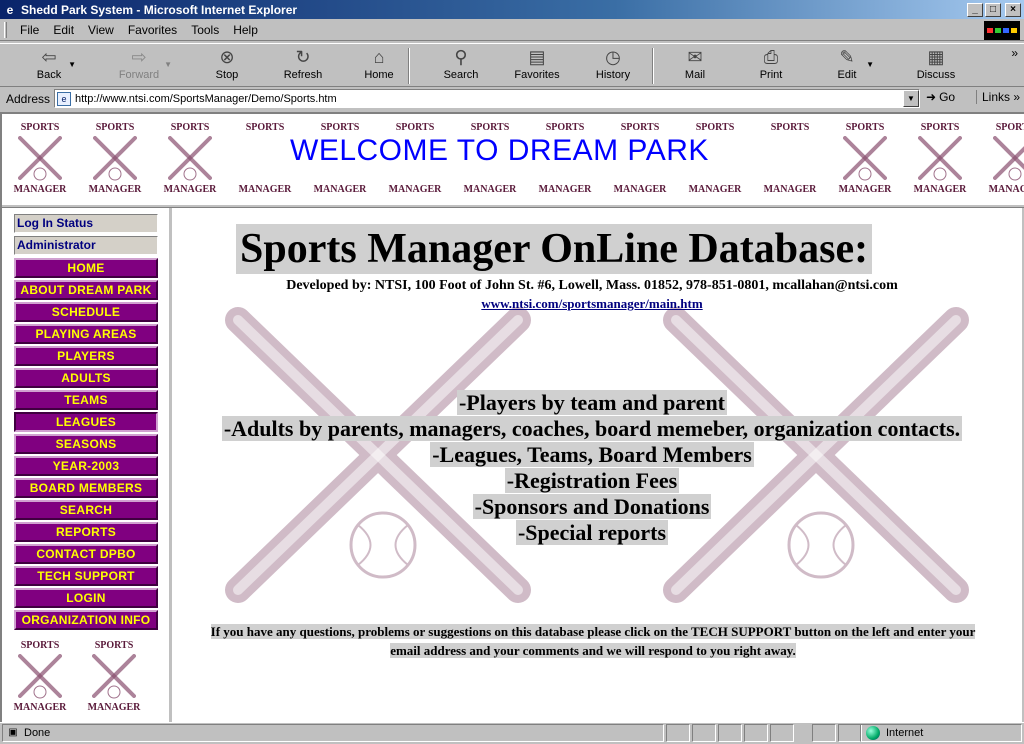 The width and height of the screenshot is (1024, 744). I want to click on refresh-button: ↻ Refresh, so click(303, 66).